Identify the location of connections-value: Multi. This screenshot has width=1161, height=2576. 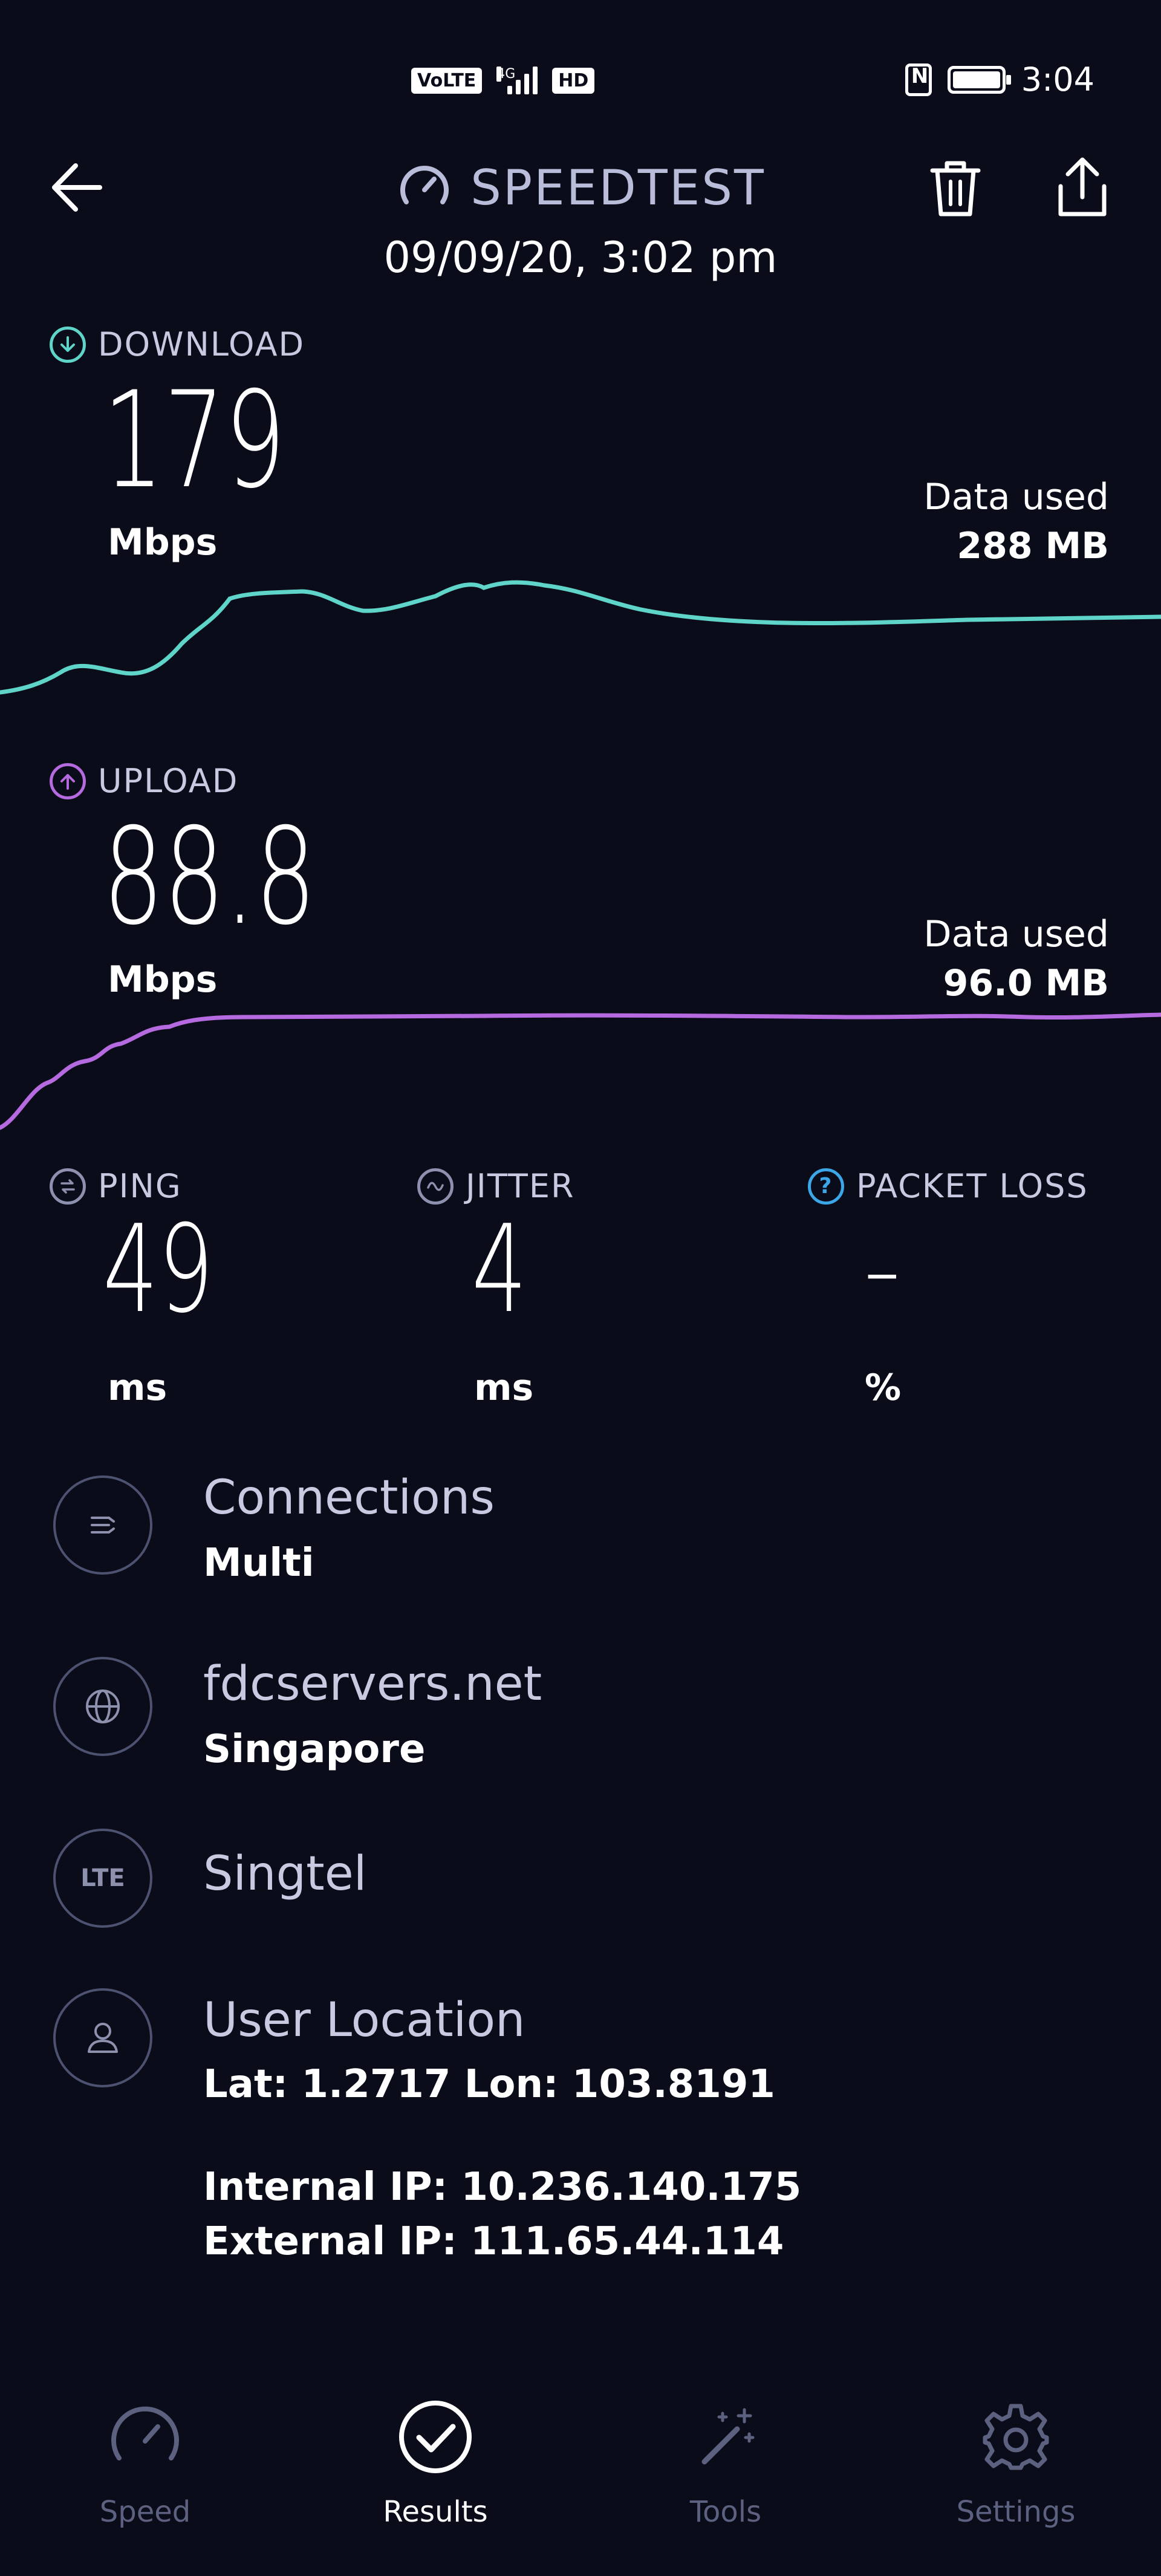
(258, 1563).